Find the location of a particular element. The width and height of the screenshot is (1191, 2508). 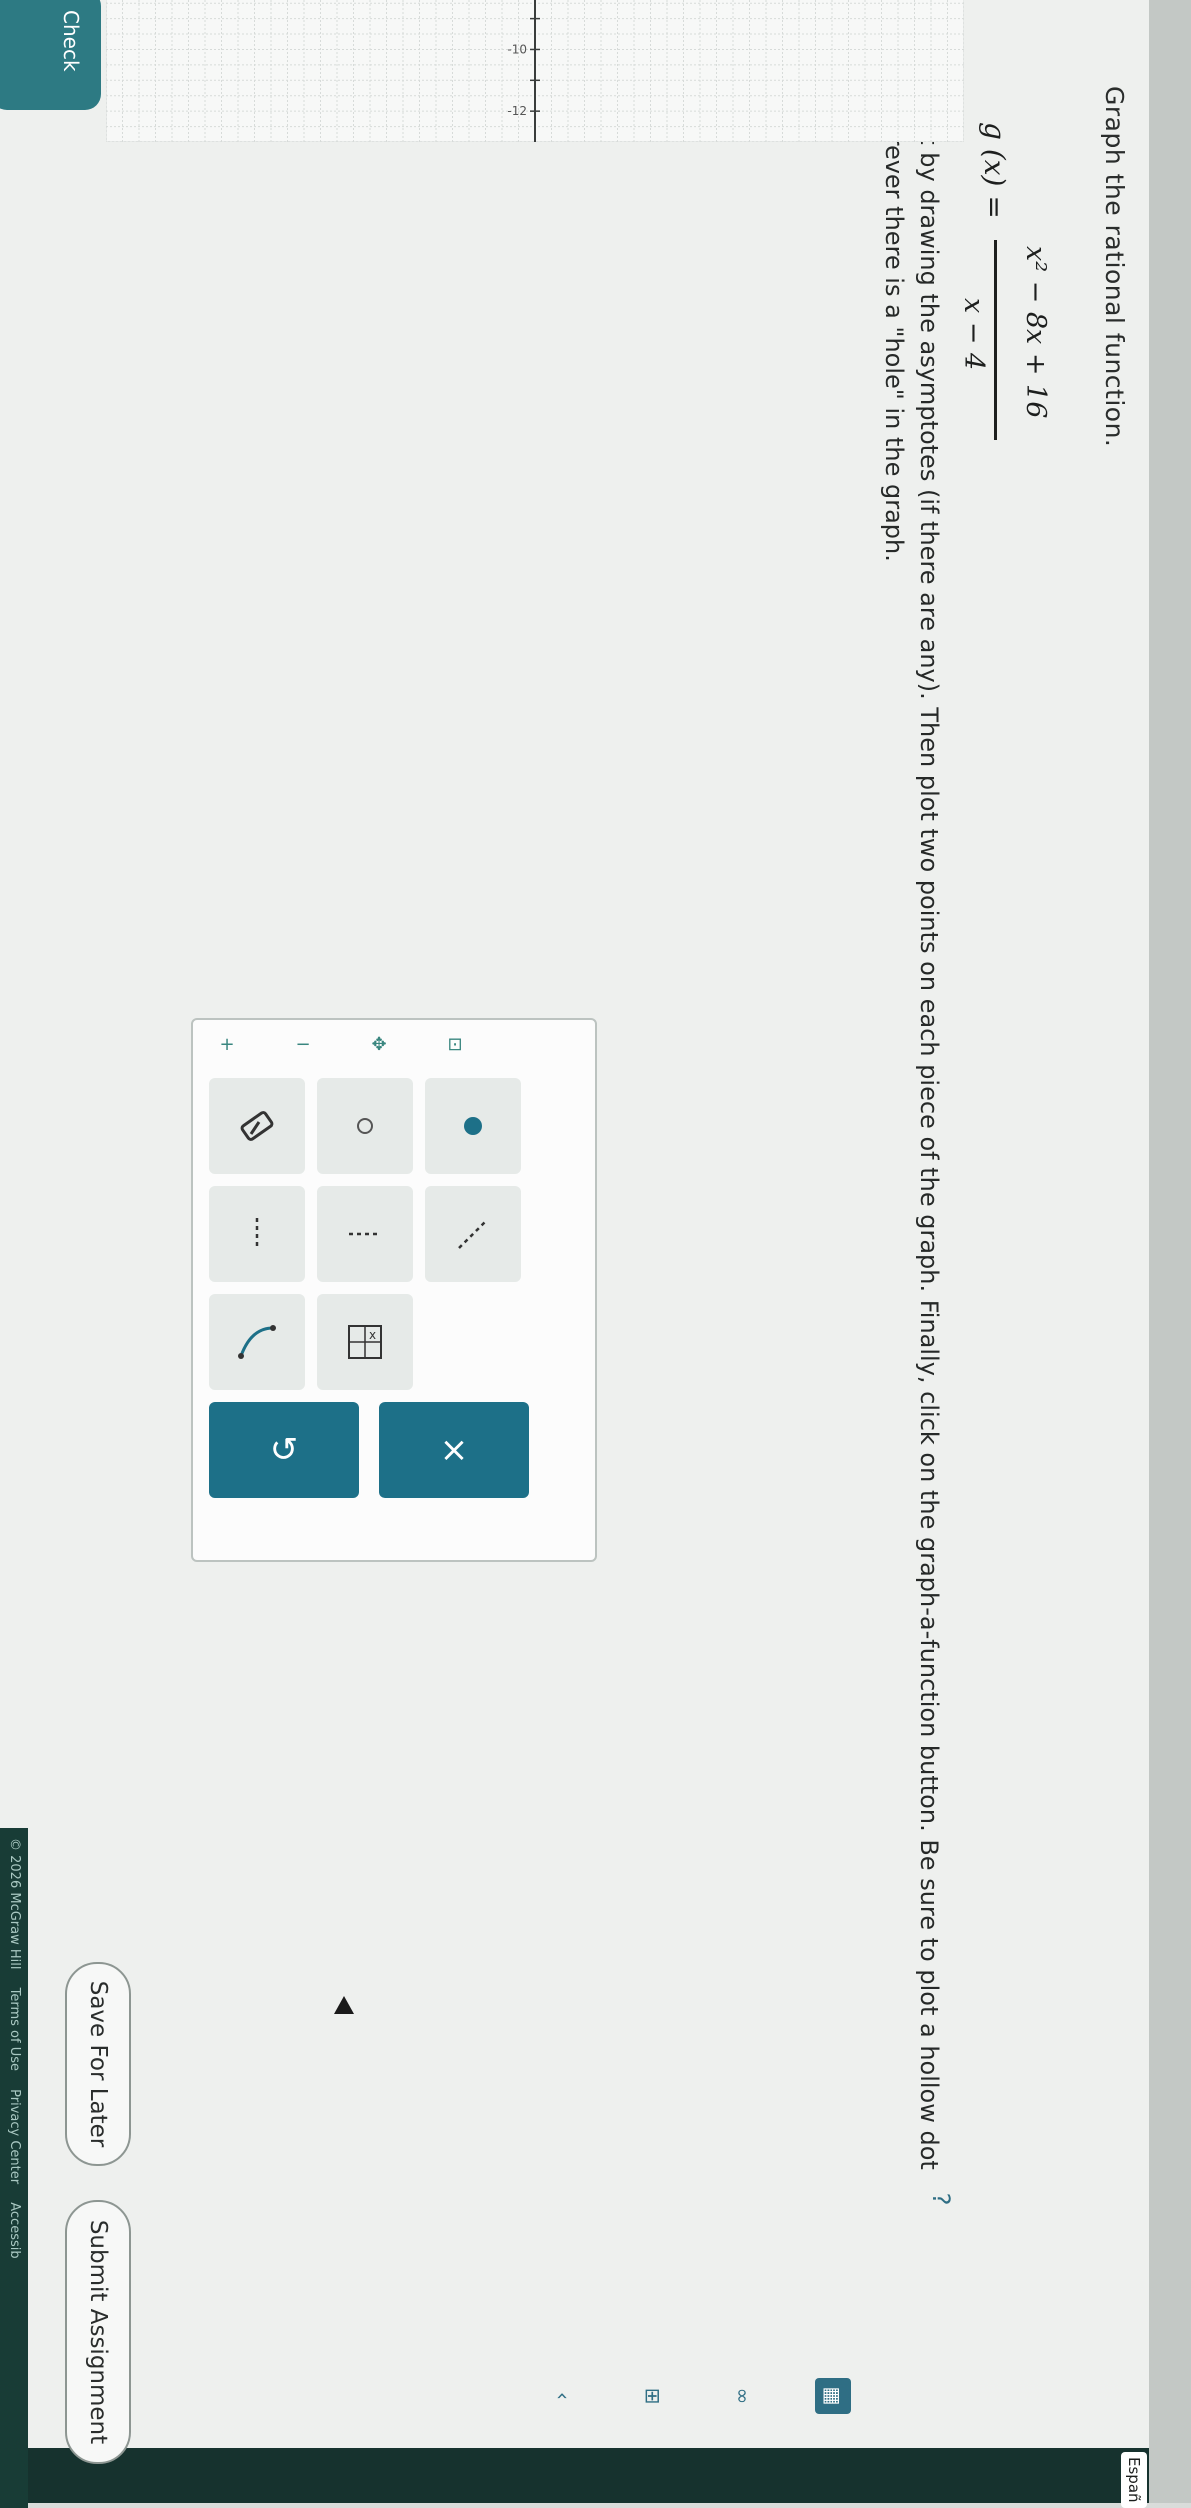

undo-button: ↺ is located at coordinates (284, 1450).